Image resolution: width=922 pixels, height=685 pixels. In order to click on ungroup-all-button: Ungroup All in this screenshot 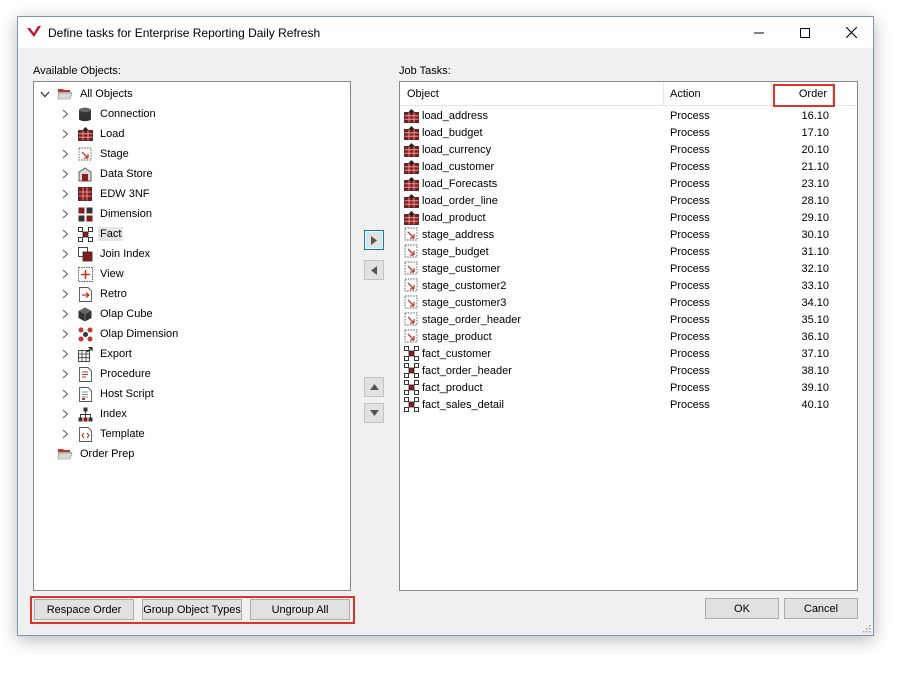, I will do `click(300, 609)`.